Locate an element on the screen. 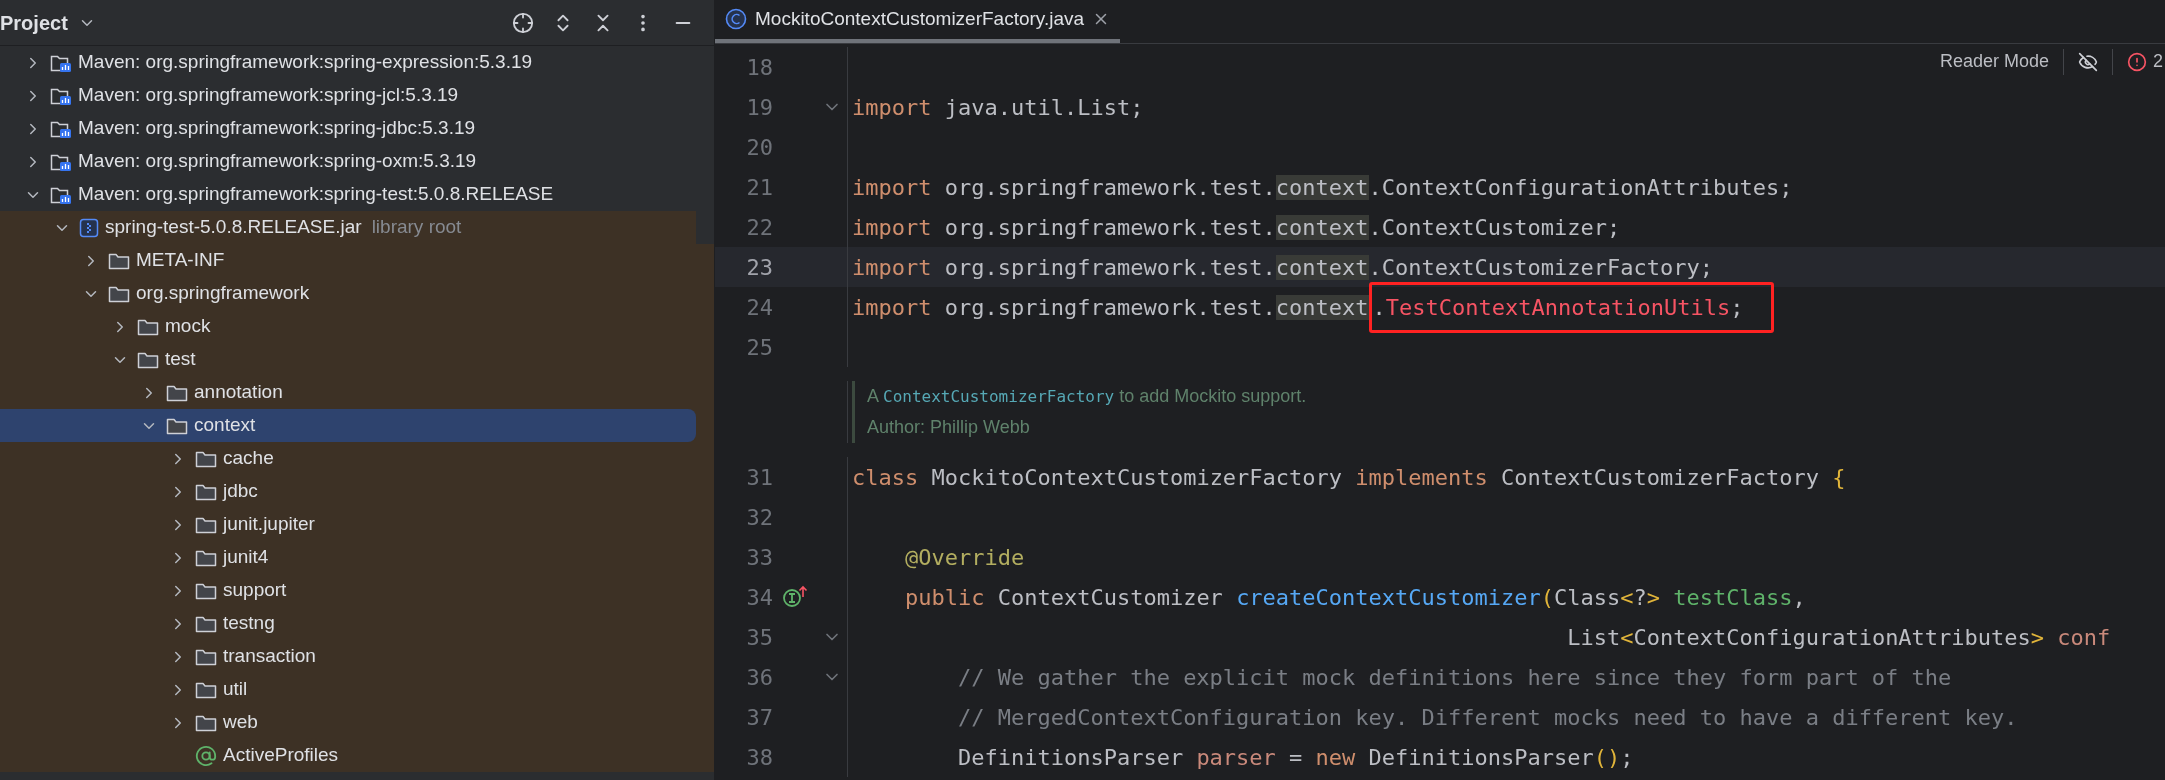 Image resolution: width=2165 pixels, height=780 pixels. problem-count: 2 is located at coordinates (2158, 61).